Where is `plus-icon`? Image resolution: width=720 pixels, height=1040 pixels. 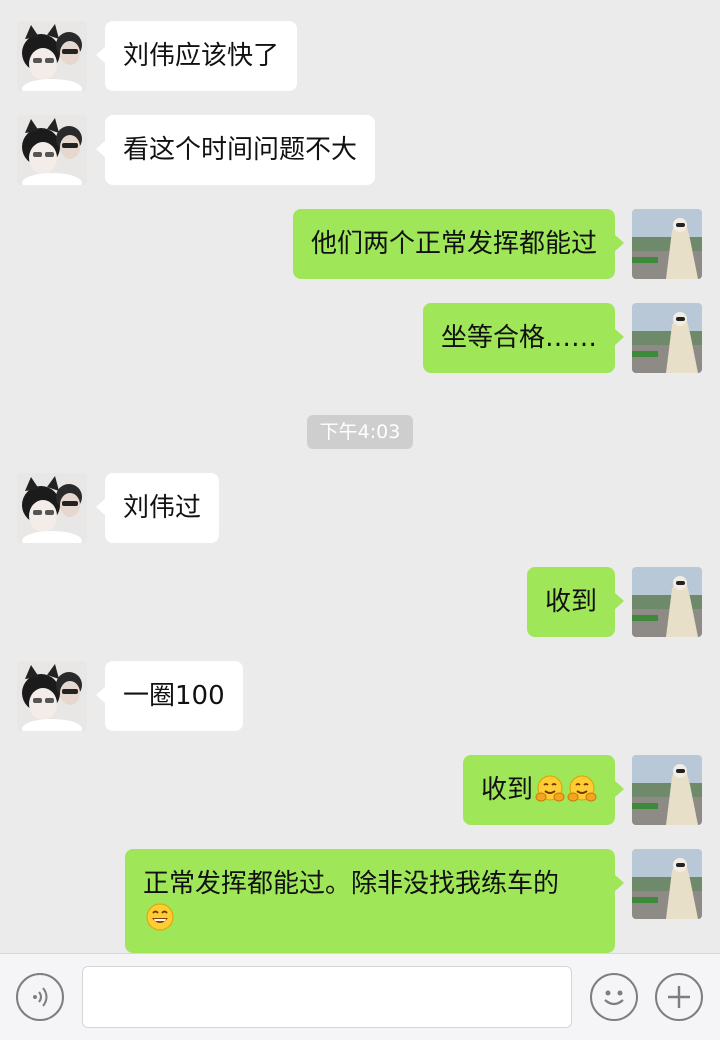
plus-icon is located at coordinates (679, 997).